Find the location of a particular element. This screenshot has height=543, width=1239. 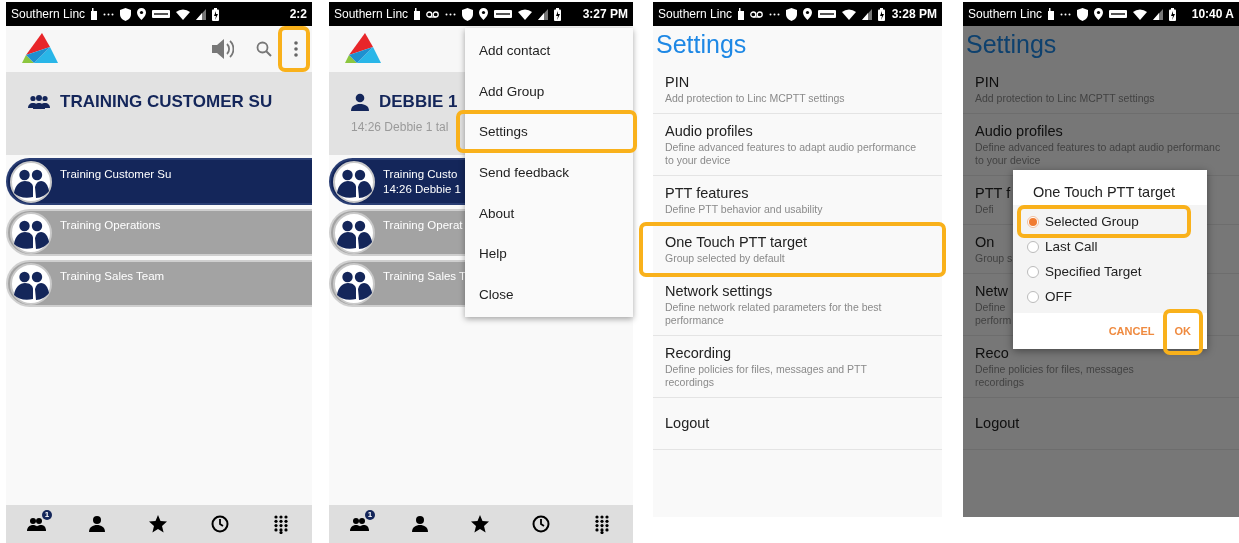

preference-row: Audio profiles Define advanced features to adapt audio performance to your device is located at coordinates (797, 145).